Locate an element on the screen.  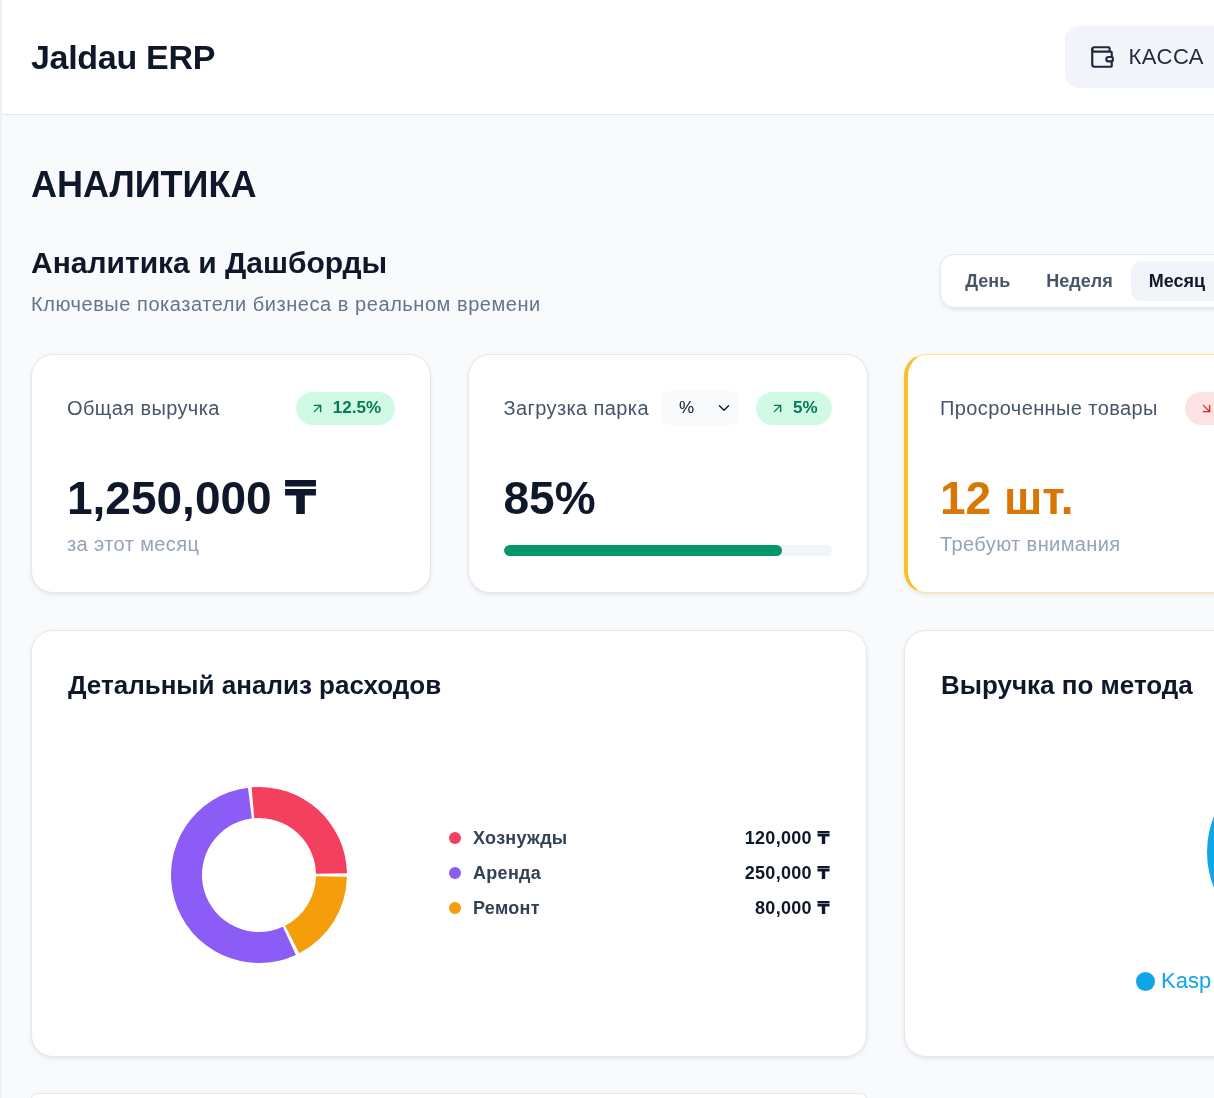
period-tab: Неделя is located at coordinates (1079, 281).